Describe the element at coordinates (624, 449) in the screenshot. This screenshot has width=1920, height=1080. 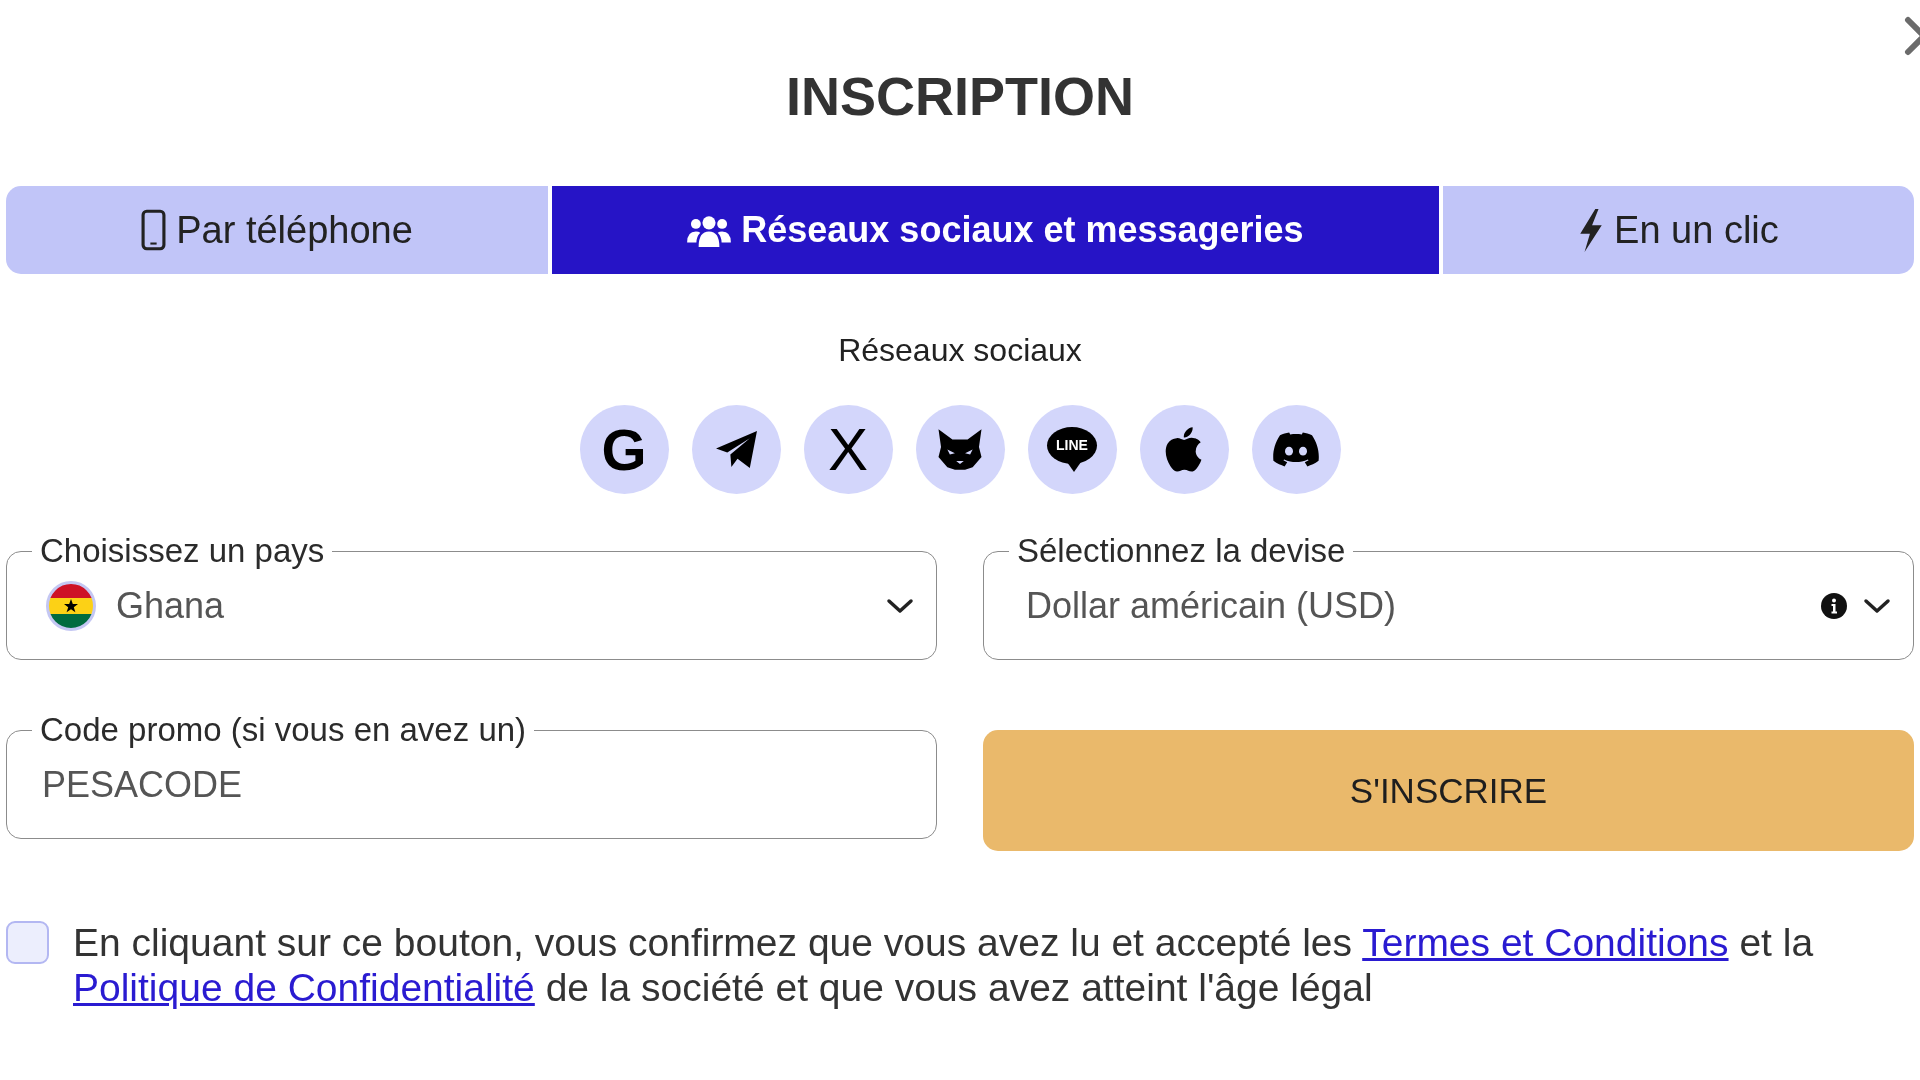
I see `social-login-button: G` at that location.